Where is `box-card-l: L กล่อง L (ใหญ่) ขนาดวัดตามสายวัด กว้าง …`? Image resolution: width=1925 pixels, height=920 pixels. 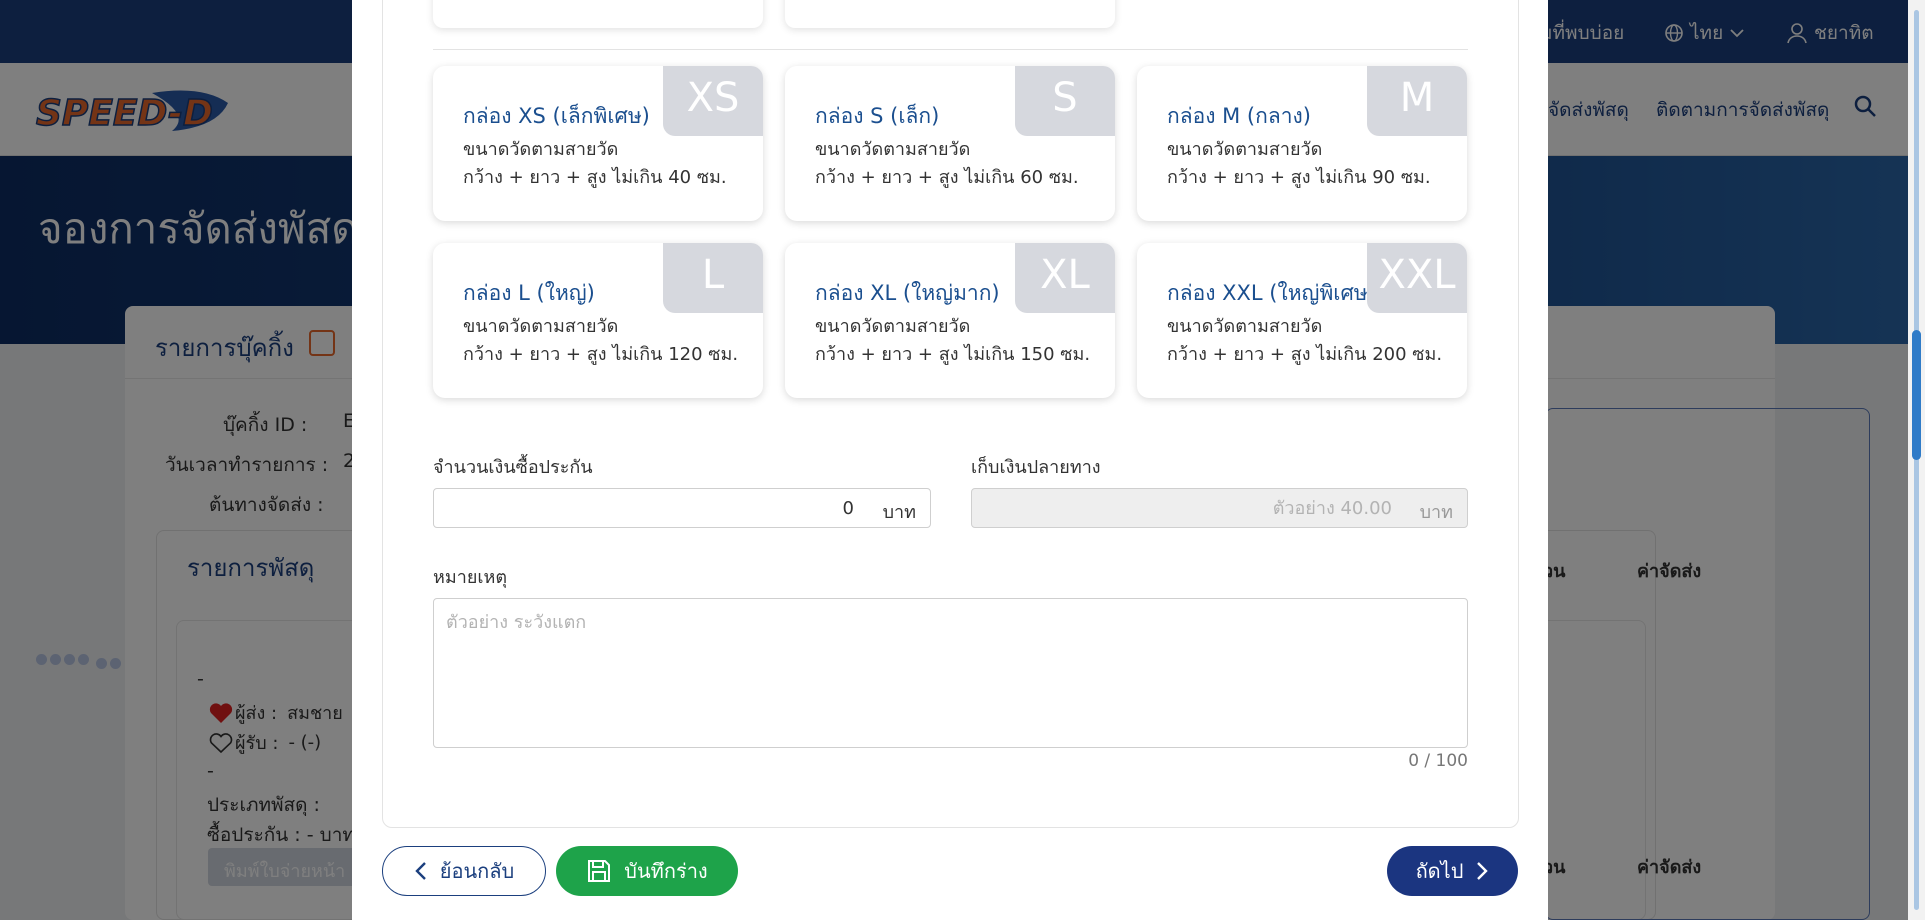
box-card-l: L กล่อง L (ใหญ่) ขนาดวัดตามสายวัด กว้าง … is located at coordinates (598, 320).